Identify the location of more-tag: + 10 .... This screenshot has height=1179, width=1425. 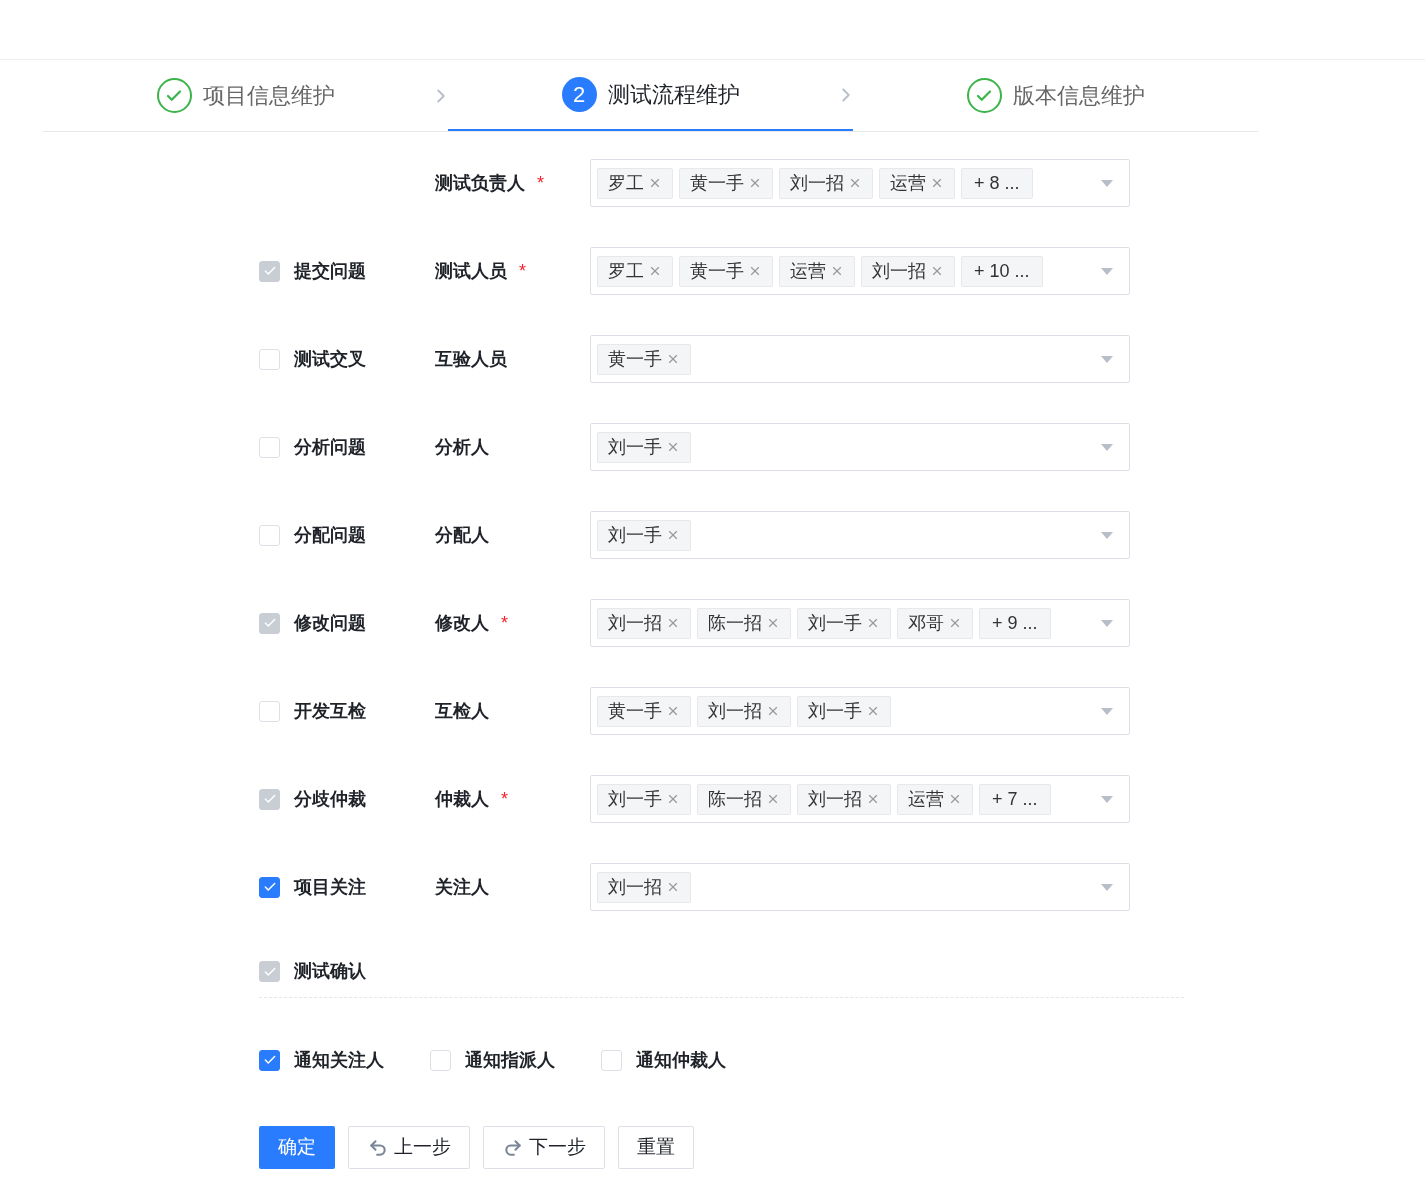
(1002, 271).